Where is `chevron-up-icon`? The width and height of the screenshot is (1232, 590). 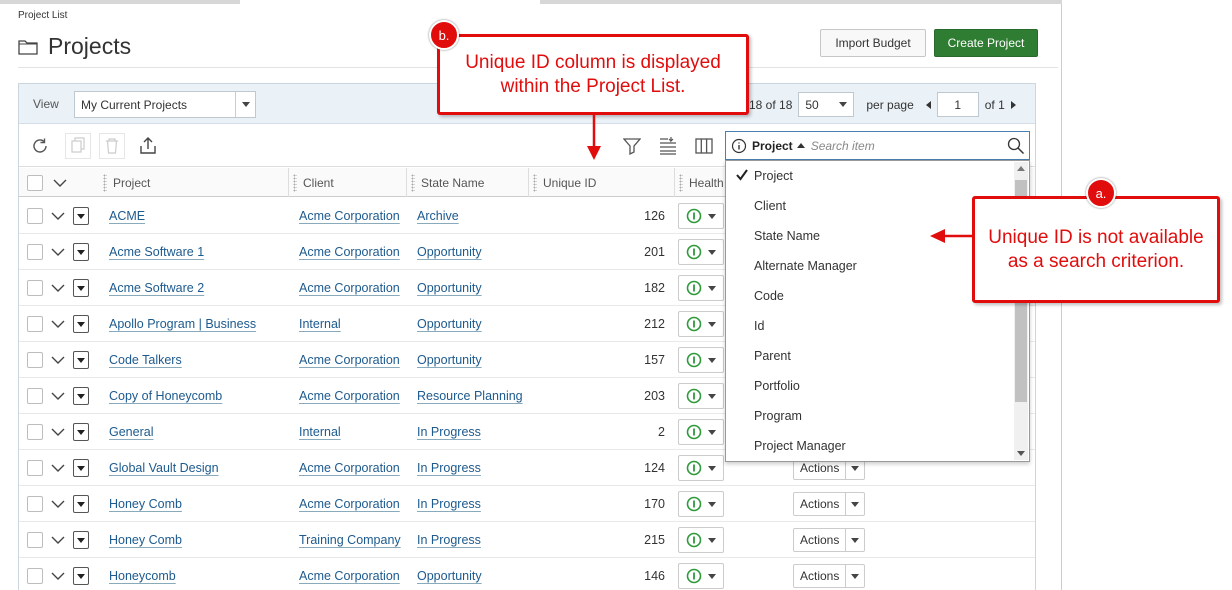
chevron-up-icon is located at coordinates (800, 145).